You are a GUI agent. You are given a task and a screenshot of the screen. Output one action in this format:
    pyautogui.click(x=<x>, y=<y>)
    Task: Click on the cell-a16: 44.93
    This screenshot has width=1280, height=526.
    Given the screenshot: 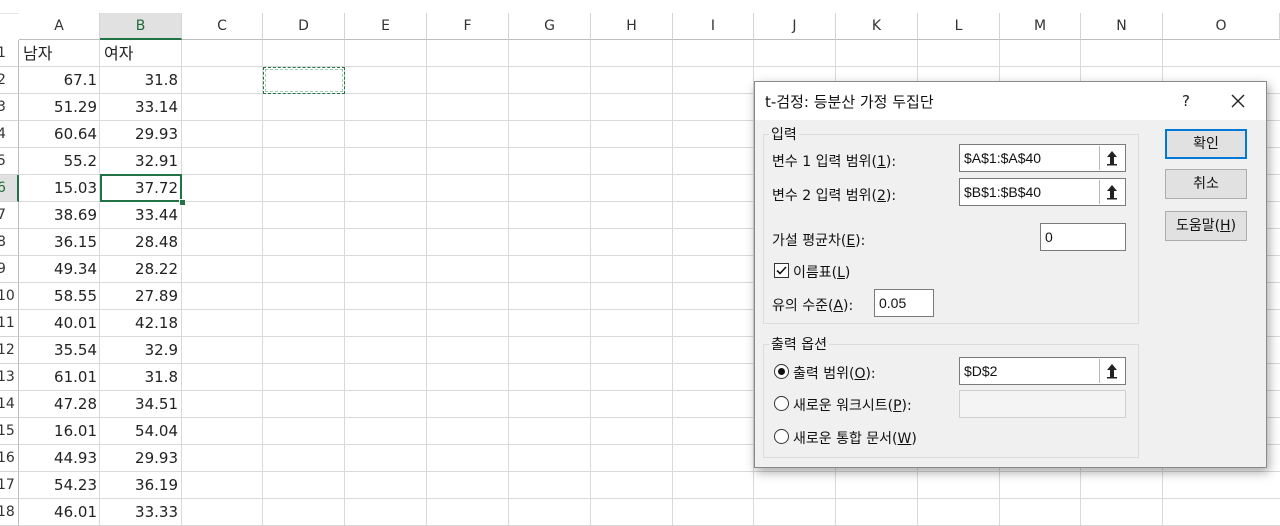 What is the action you would take?
    pyautogui.click(x=60, y=458)
    